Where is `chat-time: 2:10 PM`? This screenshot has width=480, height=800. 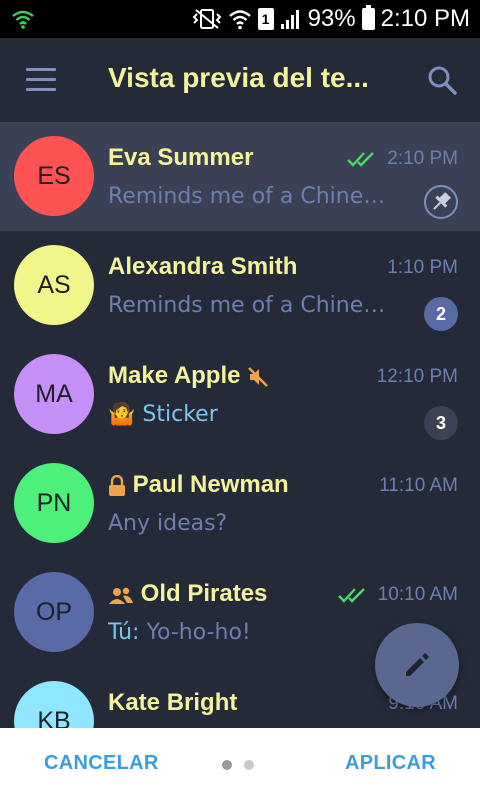 chat-time: 2:10 PM is located at coordinates (422, 158).